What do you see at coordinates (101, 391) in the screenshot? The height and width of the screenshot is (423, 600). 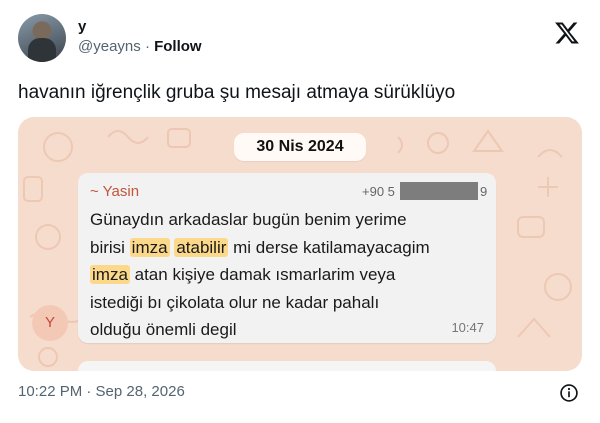 I see `tweet-timestamp: 10:22 PM · Sep 28, 2026` at bounding box center [101, 391].